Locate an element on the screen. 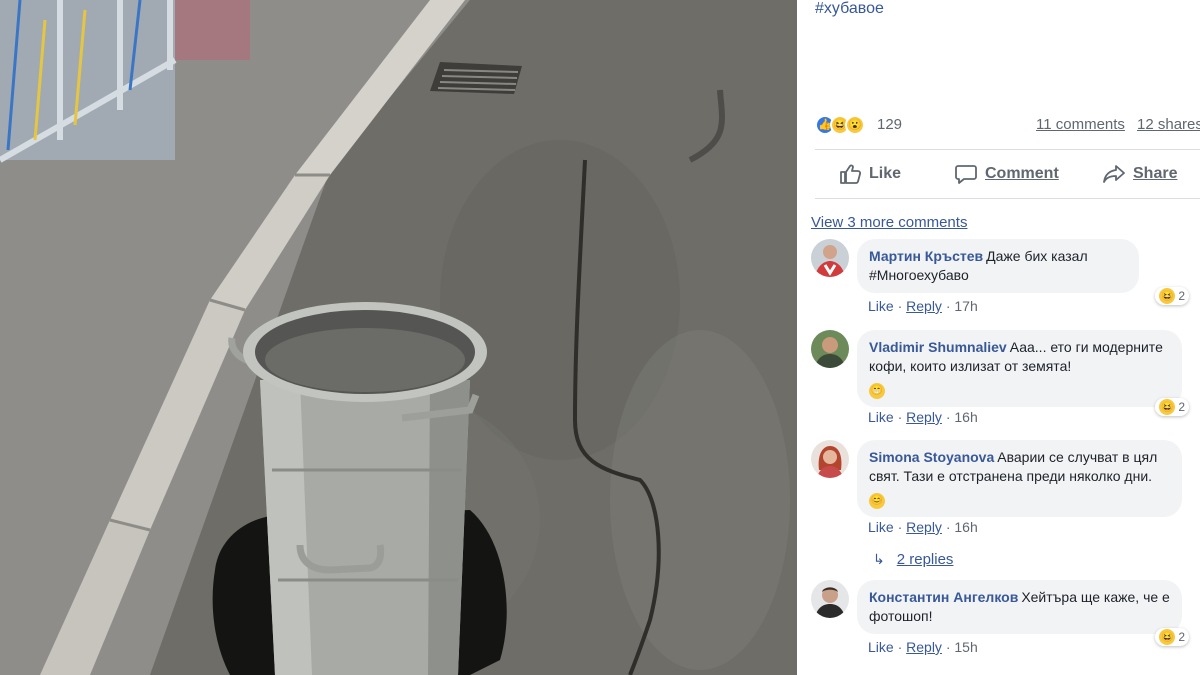 Image resolution: width=1200 pixels, height=675 pixels. comment-meta: Like · Reply · 17h is located at coordinates (923, 306).